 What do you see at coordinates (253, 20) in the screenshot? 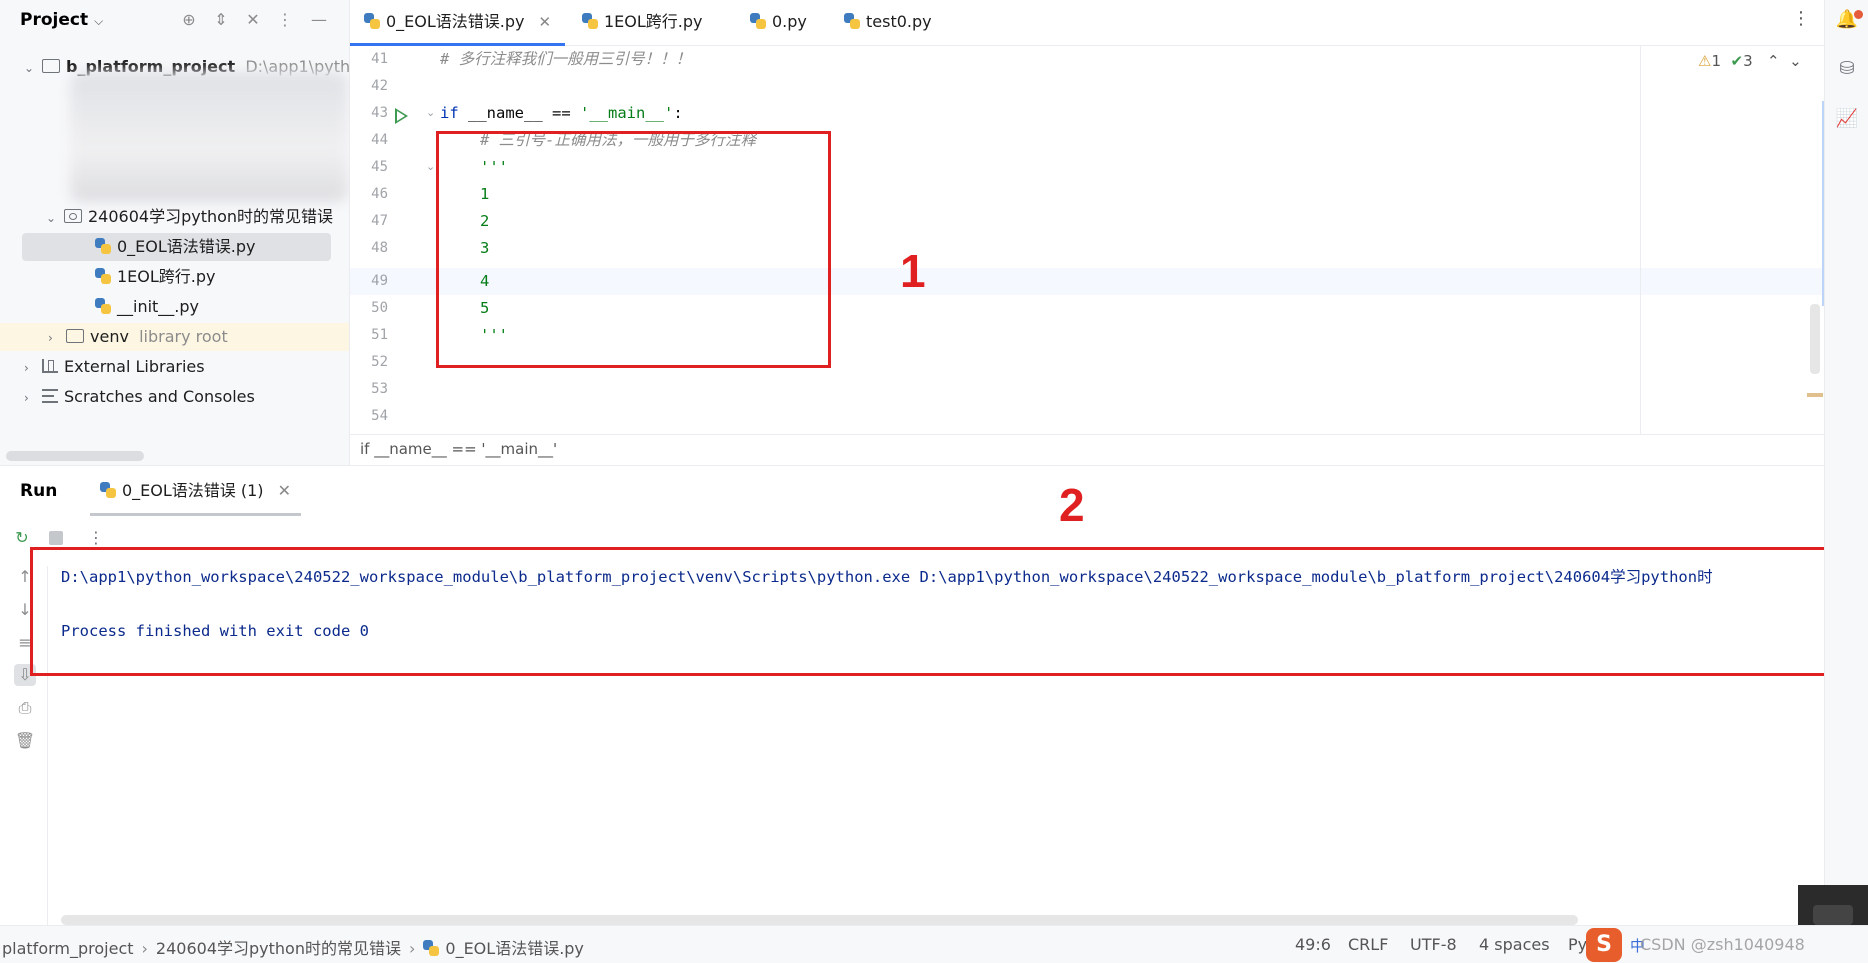
I see `collapse-all-icon: ✕` at bounding box center [253, 20].